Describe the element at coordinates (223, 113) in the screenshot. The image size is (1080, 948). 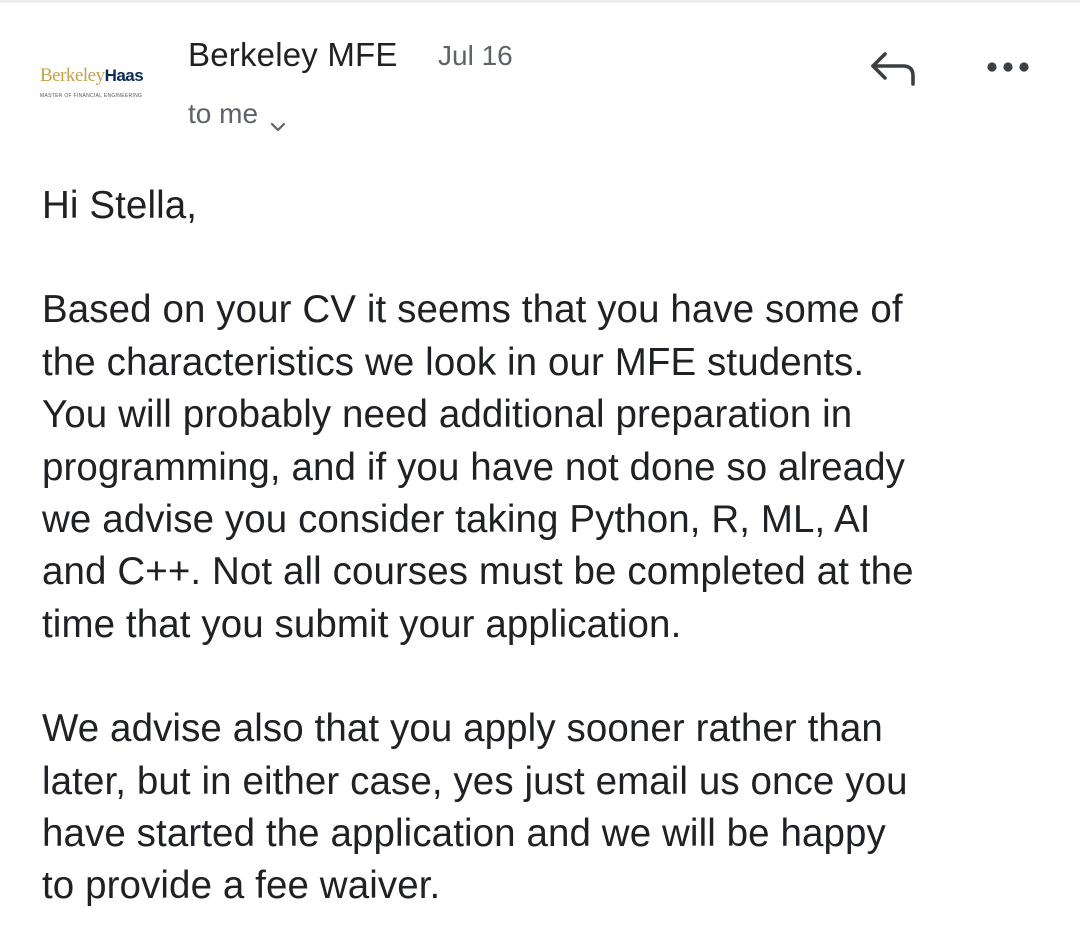
I see `recipient-label: to me` at that location.